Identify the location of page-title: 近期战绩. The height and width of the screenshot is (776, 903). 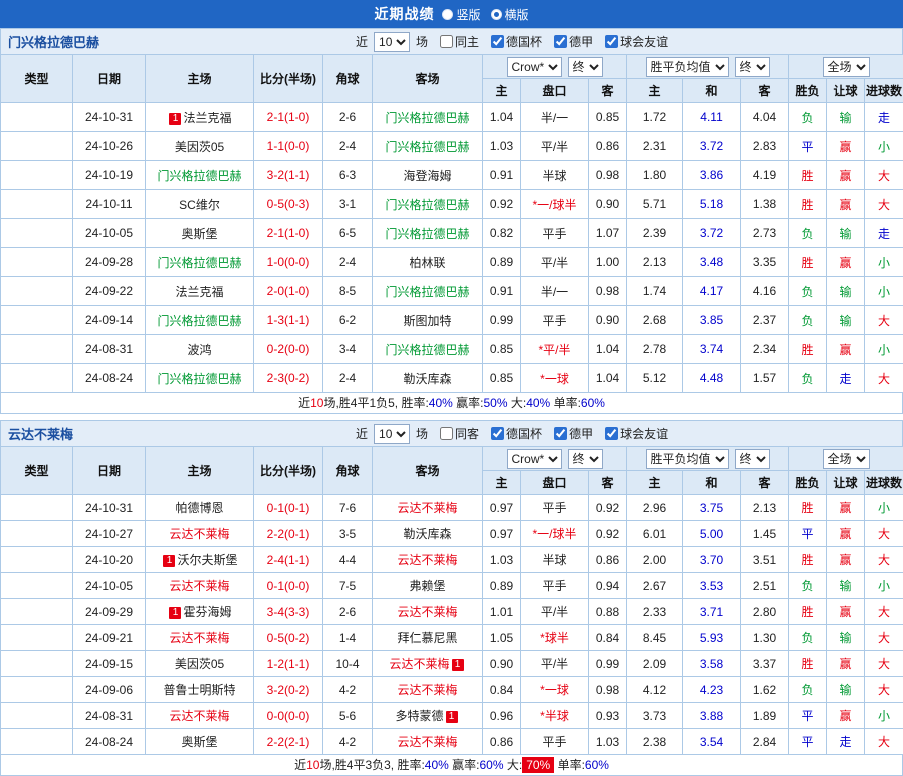
(404, 14).